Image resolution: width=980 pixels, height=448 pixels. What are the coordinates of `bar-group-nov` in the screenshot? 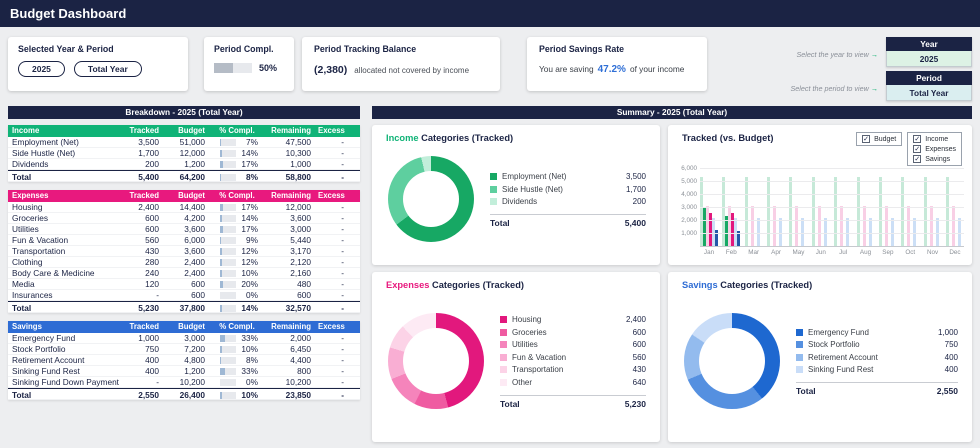 It's located at (932, 212).